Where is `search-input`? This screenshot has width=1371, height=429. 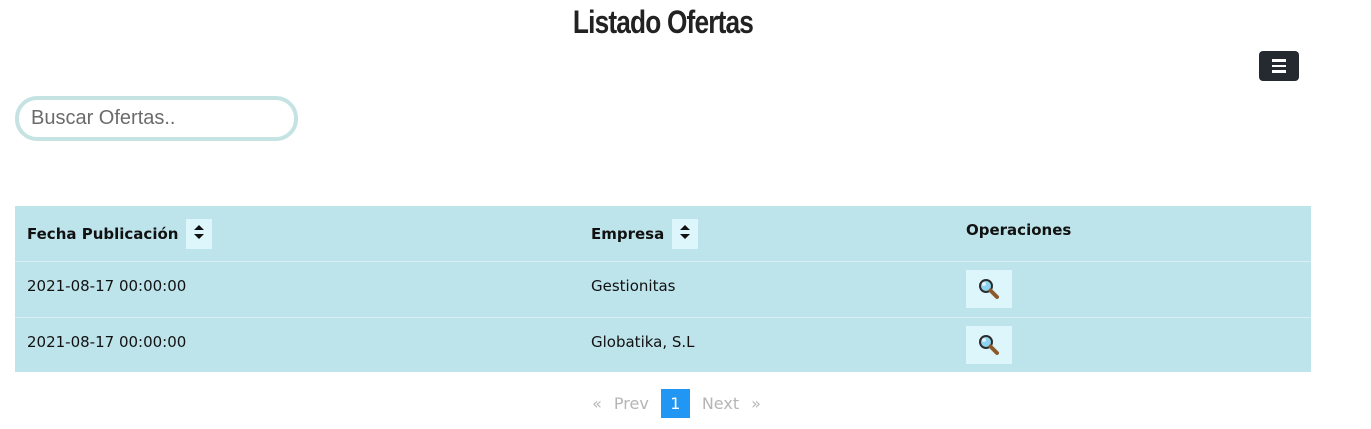
search-input is located at coordinates (156, 118).